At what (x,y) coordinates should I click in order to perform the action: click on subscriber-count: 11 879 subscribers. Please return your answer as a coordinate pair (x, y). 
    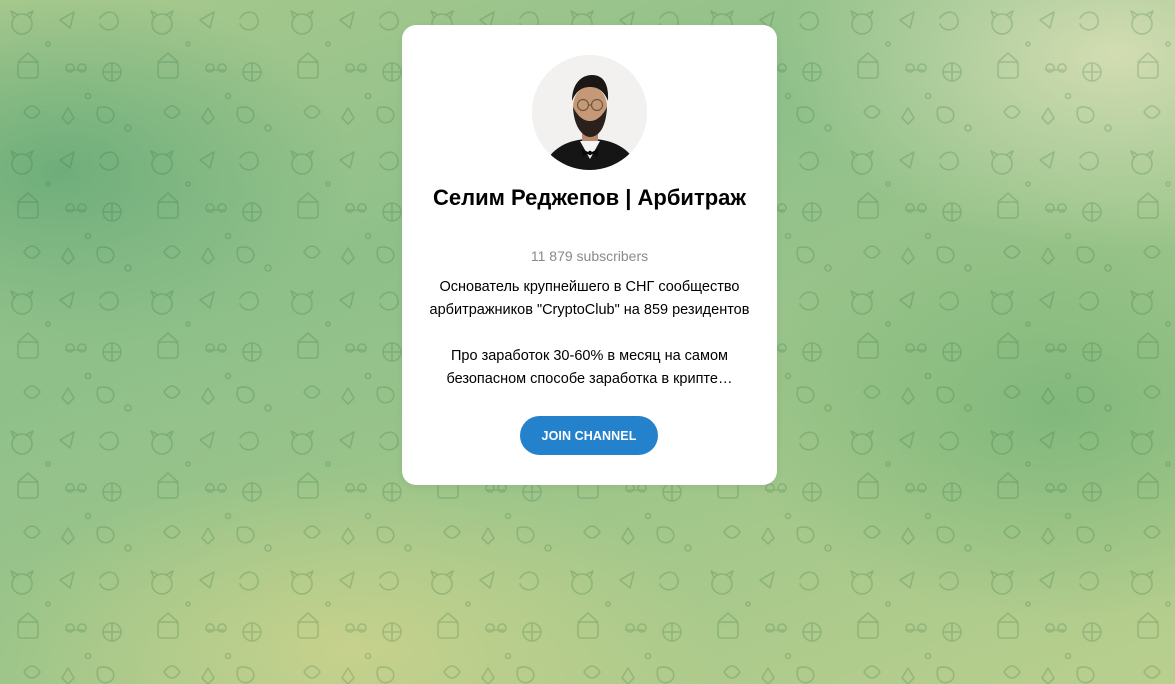
    Looking at the image, I should click on (589, 256).